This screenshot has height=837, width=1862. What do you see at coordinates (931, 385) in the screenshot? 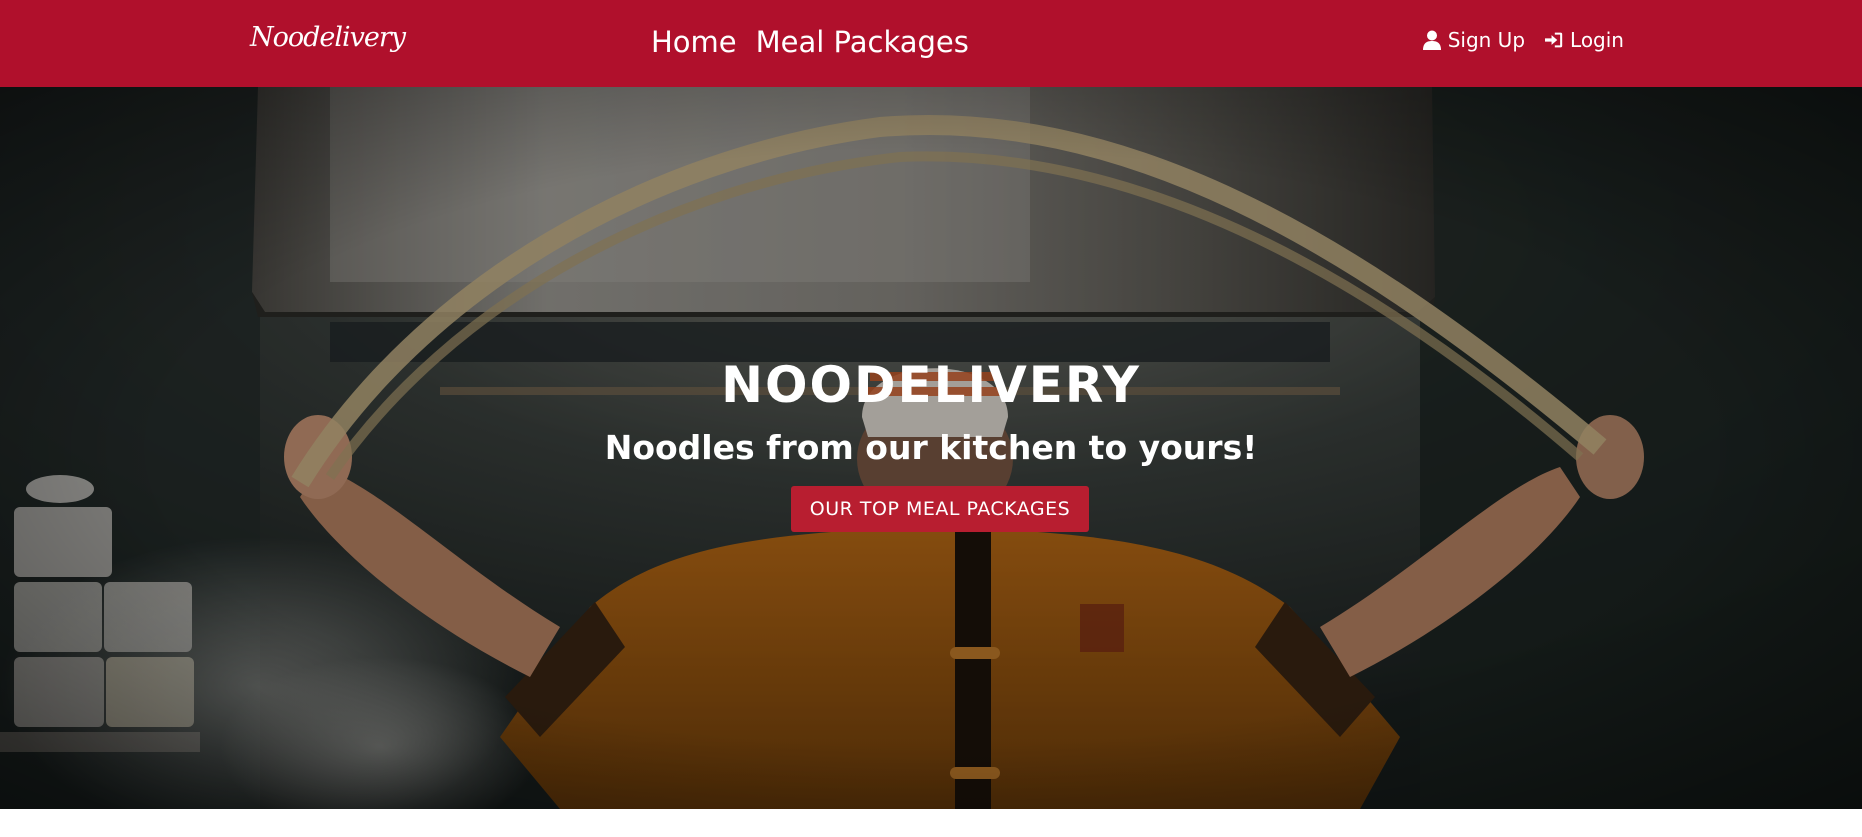
I see `hero-title: NOODELIVERY` at bounding box center [931, 385].